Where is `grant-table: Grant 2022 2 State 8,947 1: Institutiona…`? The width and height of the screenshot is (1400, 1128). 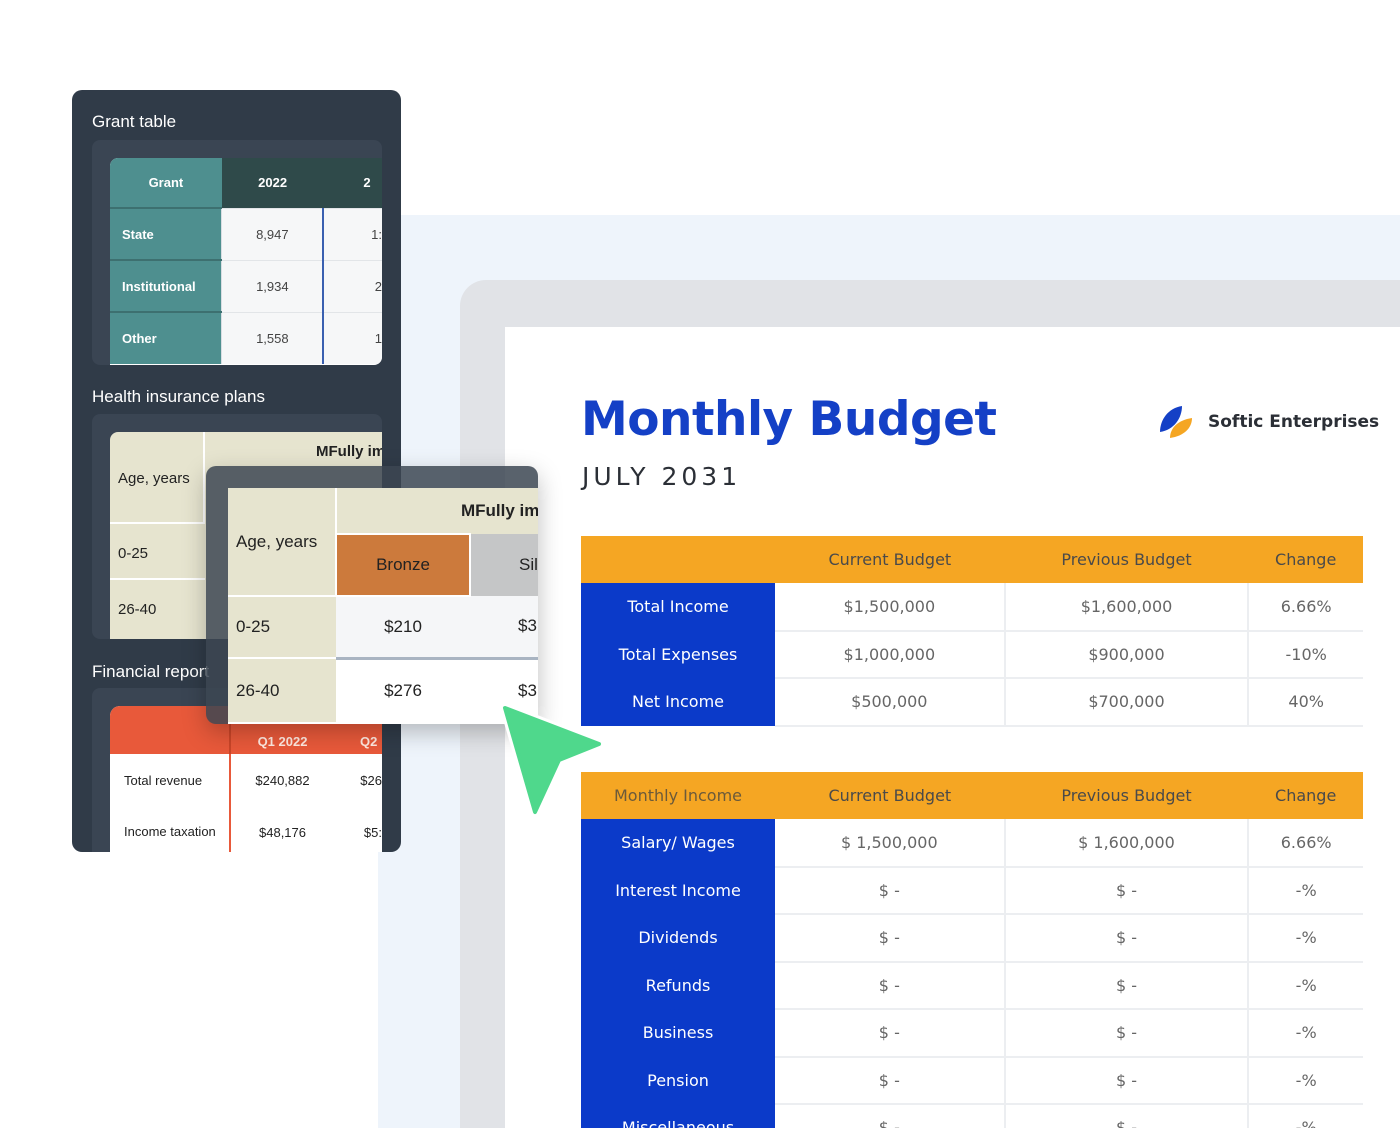 grant-table: Grant 2022 2 State 8,947 1: Institutiona… is located at coordinates (246, 261).